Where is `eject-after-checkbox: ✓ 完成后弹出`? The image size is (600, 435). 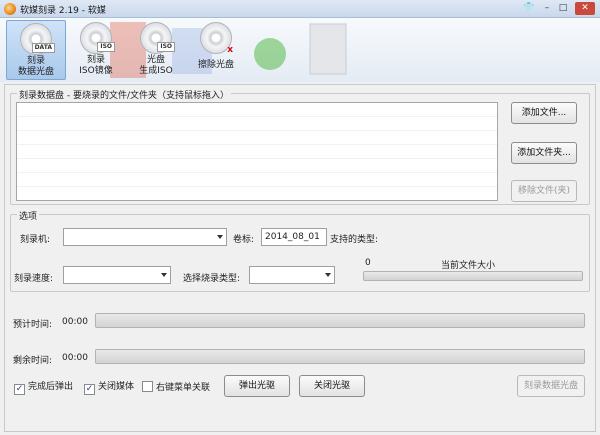 eject-after-checkbox: ✓ 完成后弹出 is located at coordinates (43, 388).